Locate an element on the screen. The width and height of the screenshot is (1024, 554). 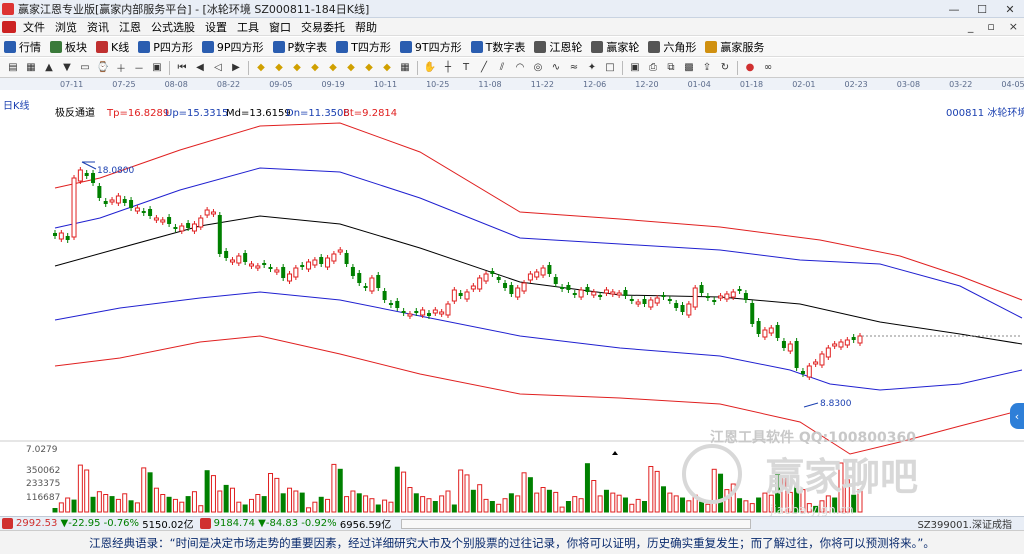
toolbar-item-sector: 板块 is located at coordinates (69, 47).